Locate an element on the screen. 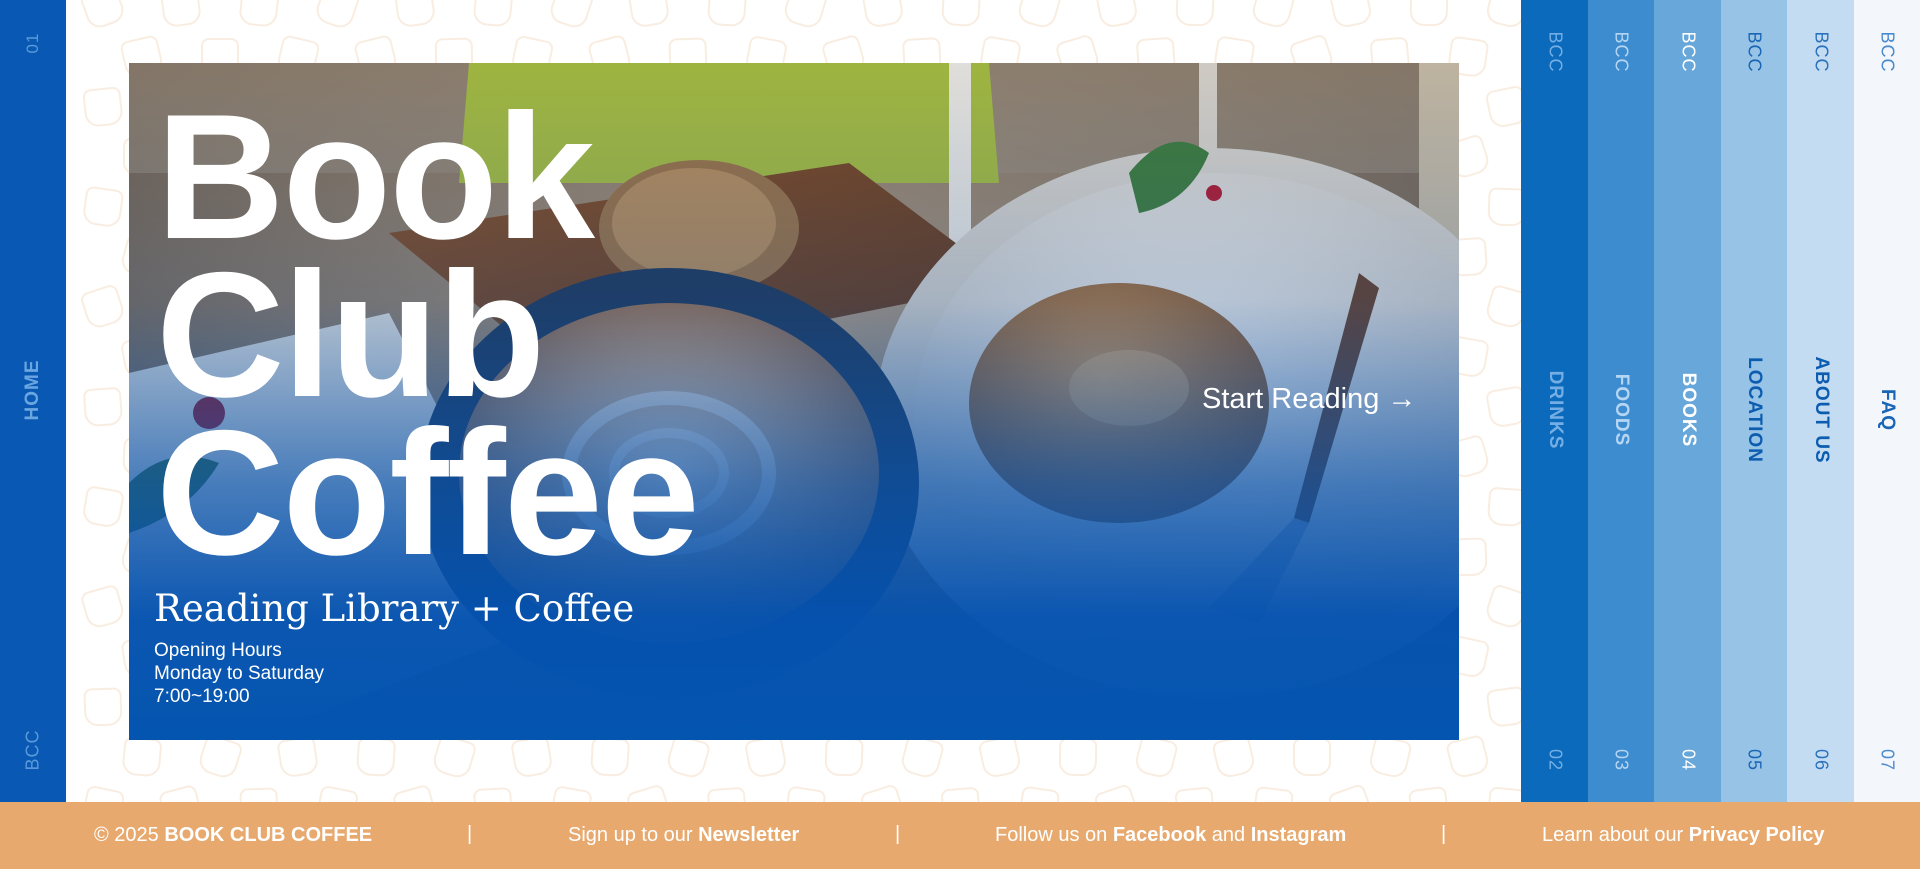 The image size is (1920, 869). nav-books: BCC BOOKS 04 is located at coordinates (1687, 401).